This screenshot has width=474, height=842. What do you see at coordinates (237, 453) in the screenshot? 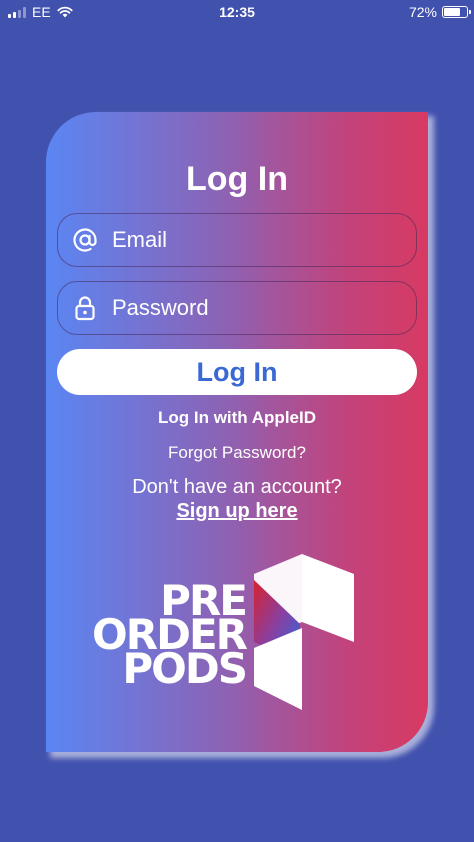
I see `forgot-password-link: Forgot Password?` at bounding box center [237, 453].